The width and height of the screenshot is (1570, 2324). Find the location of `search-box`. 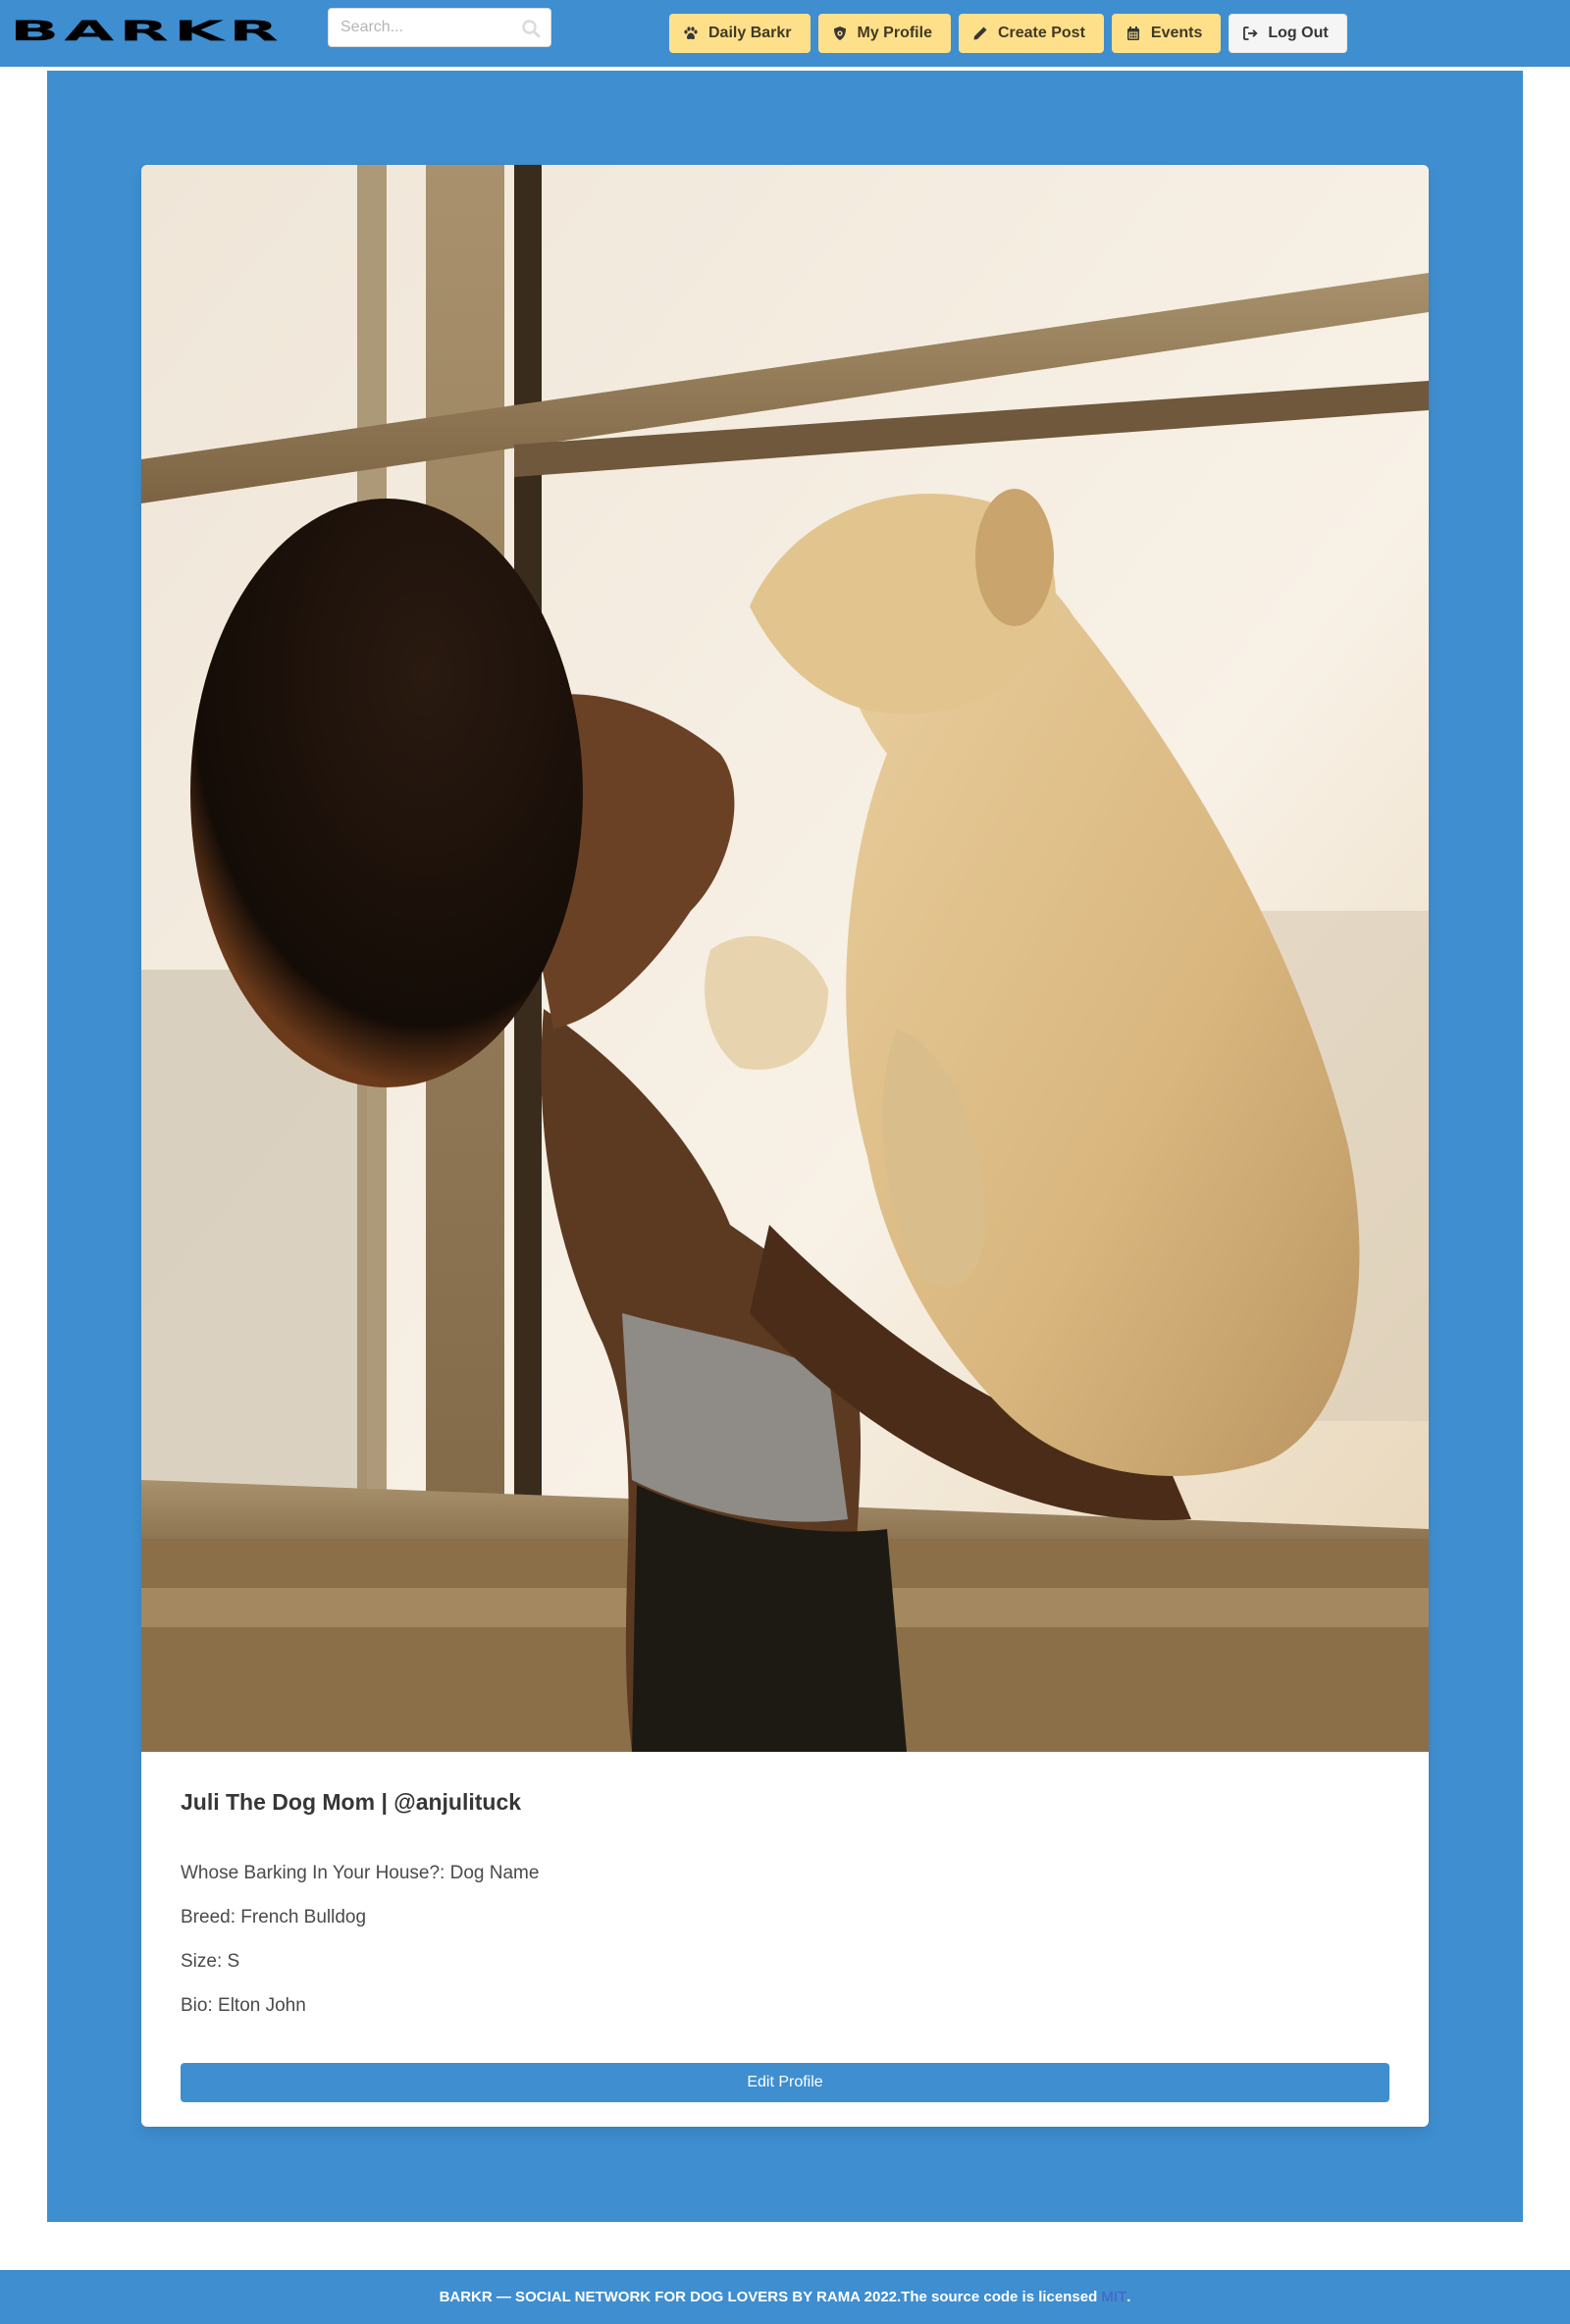

search-box is located at coordinates (439, 28).